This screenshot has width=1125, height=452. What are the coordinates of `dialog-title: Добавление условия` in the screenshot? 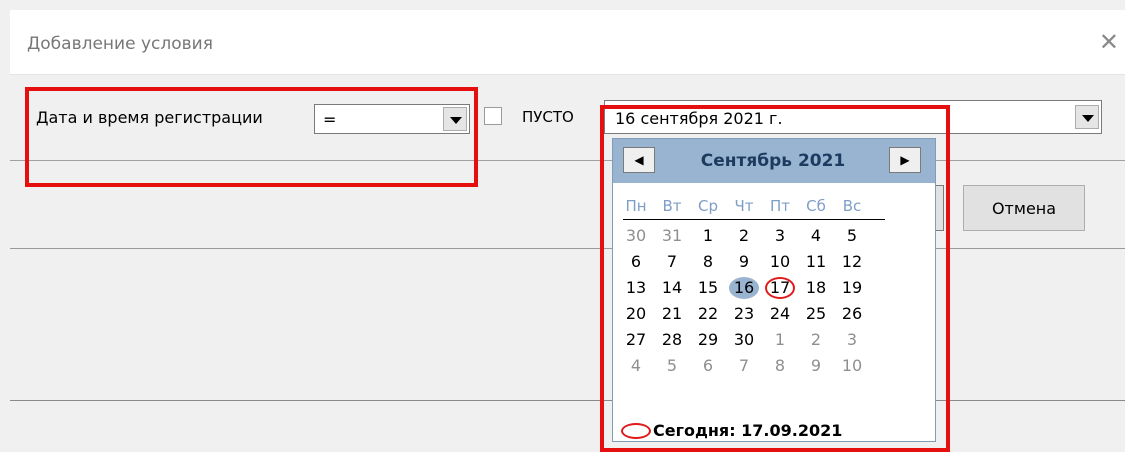 It's located at (120, 44).